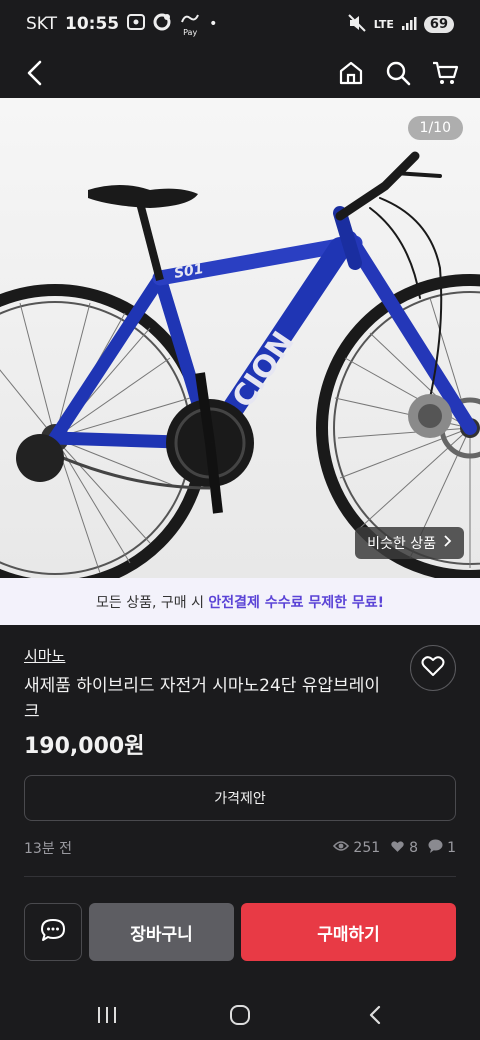 Image resolution: width=480 pixels, height=1040 pixels. I want to click on image-counter: 1/10, so click(435, 128).